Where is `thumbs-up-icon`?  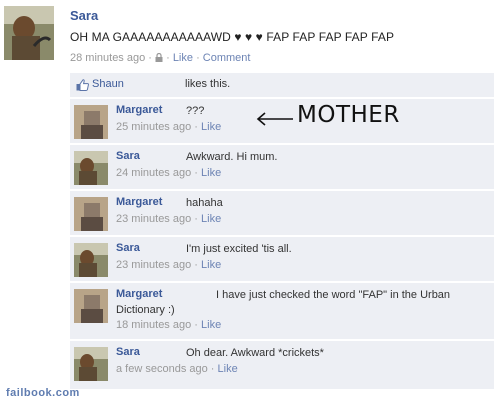 thumbs-up-icon is located at coordinates (82, 85).